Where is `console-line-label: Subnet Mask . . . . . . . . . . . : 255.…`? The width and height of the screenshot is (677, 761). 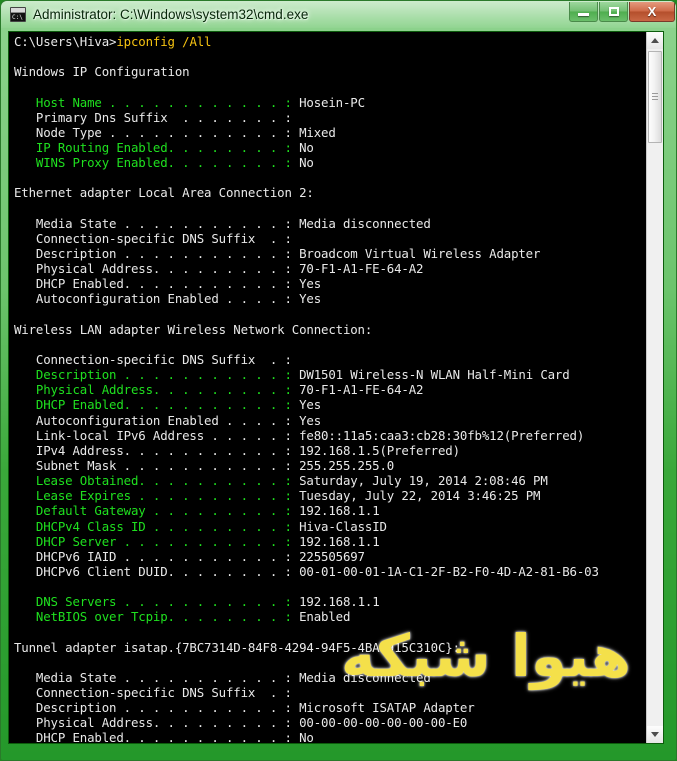 console-line-label: Subnet Mask . . . . . . . . . . . : 255.… is located at coordinates (204, 465).